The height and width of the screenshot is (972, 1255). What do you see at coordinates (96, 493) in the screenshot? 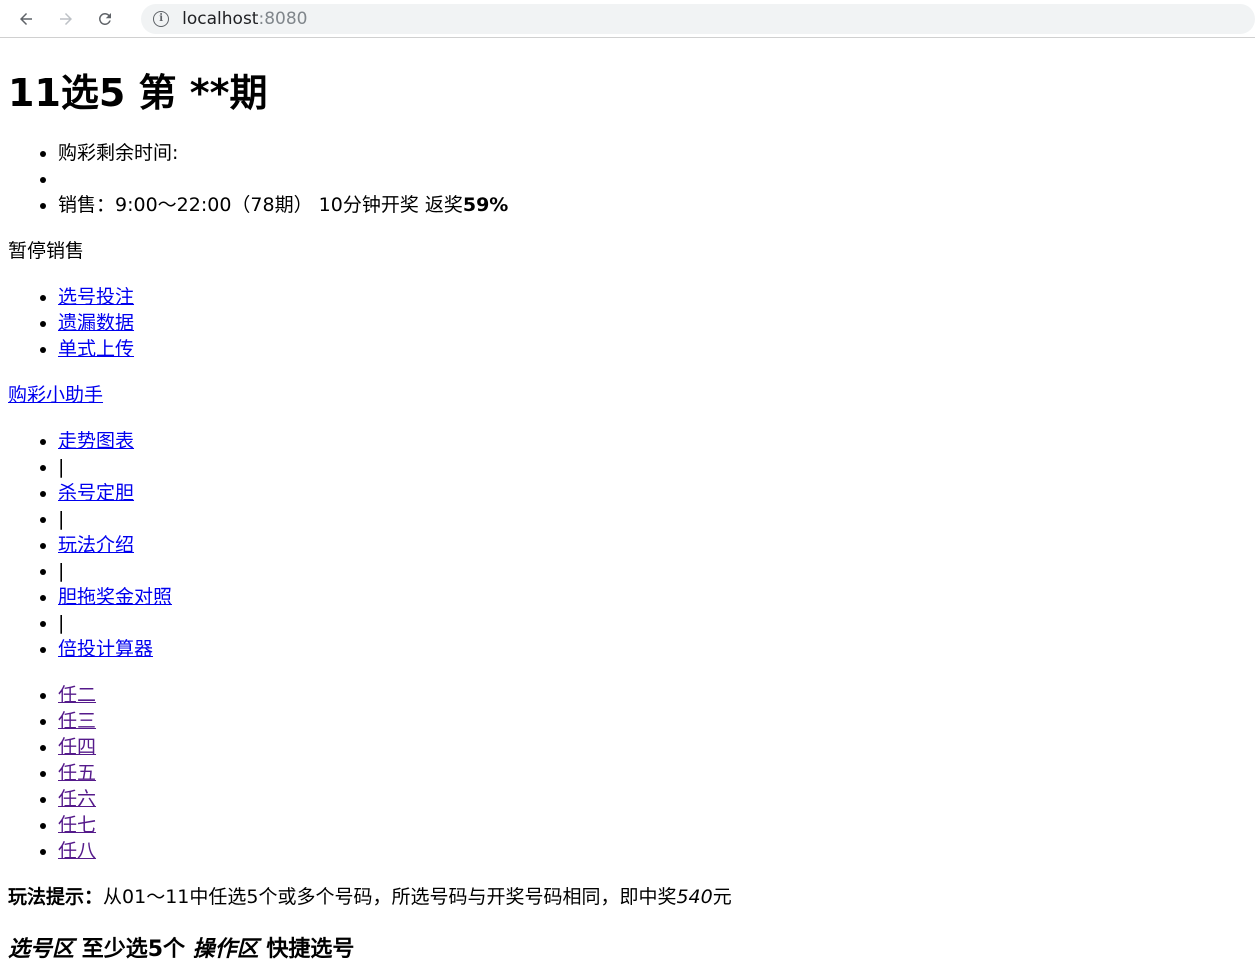
I see `kill-number-link: 杀号定胆` at bounding box center [96, 493].